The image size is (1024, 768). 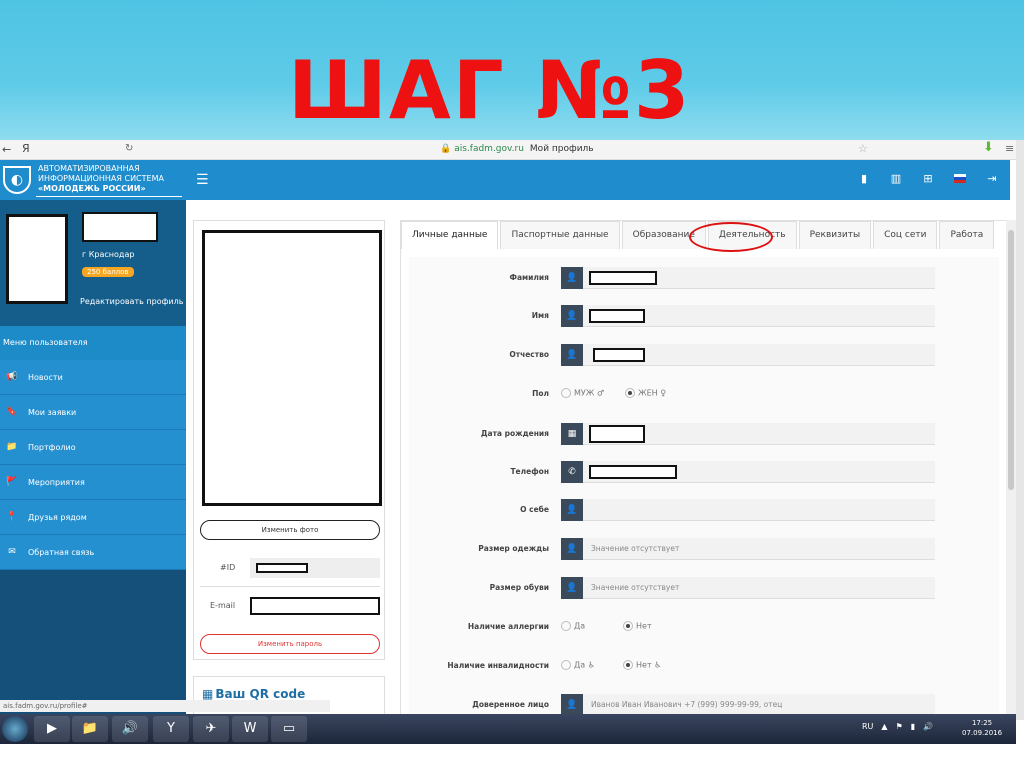 I want to click on tab-social-networks: Соц сети, so click(x=905, y=235).